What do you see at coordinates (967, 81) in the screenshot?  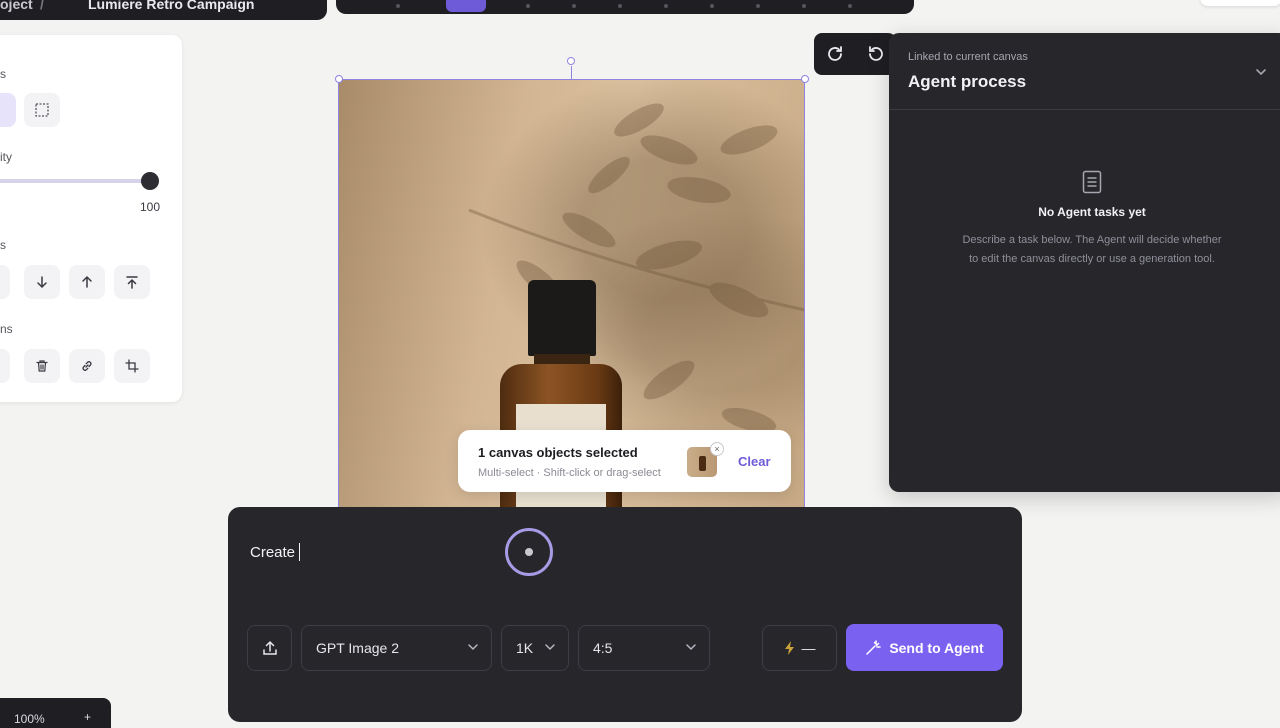 I see `agent-panel-title: Agent process` at bounding box center [967, 81].